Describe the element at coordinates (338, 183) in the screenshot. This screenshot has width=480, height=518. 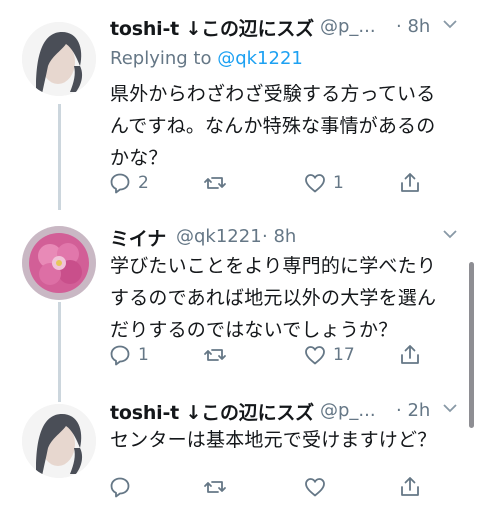
I see `like-count: 1` at that location.